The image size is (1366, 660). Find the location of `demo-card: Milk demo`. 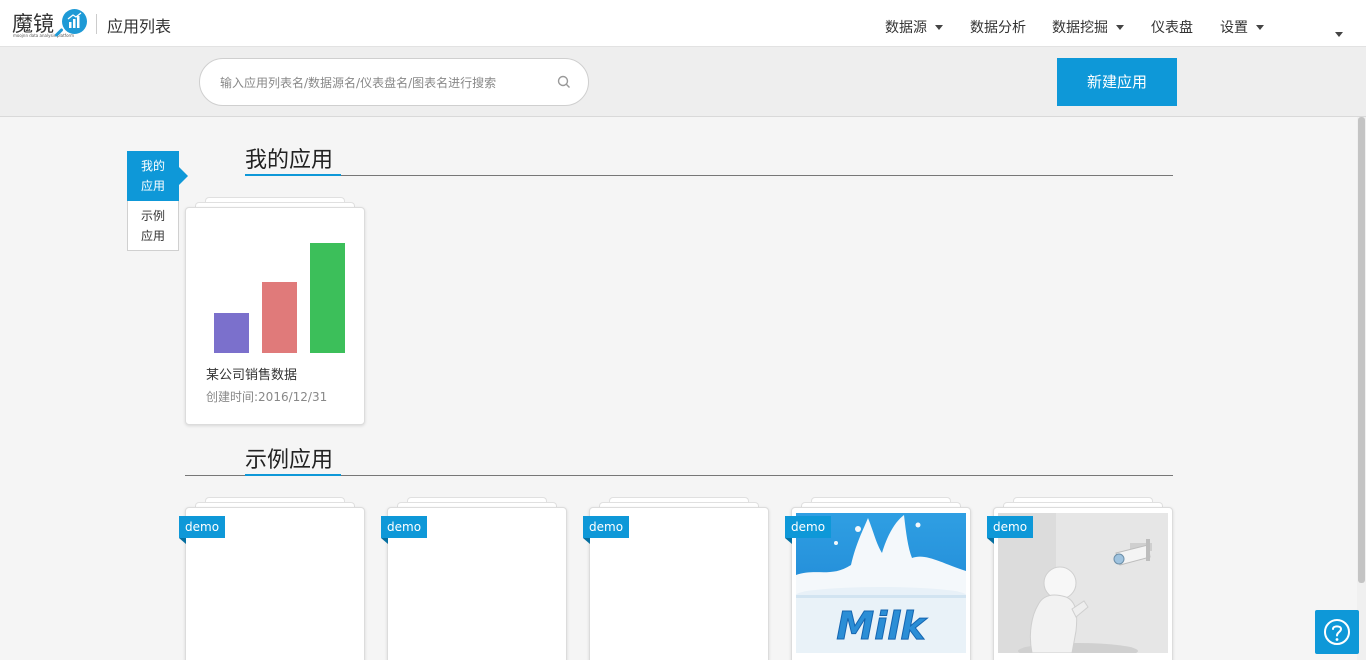

demo-card: Milk demo is located at coordinates (878, 583).